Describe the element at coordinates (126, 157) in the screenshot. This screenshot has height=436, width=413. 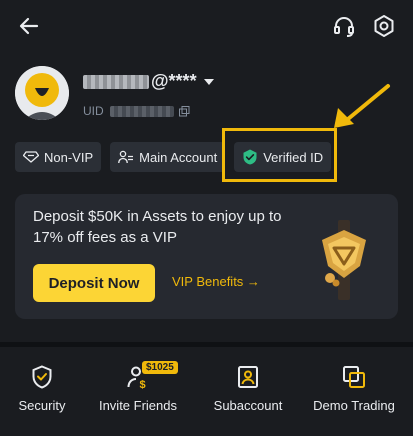
I see `users-icon` at that location.